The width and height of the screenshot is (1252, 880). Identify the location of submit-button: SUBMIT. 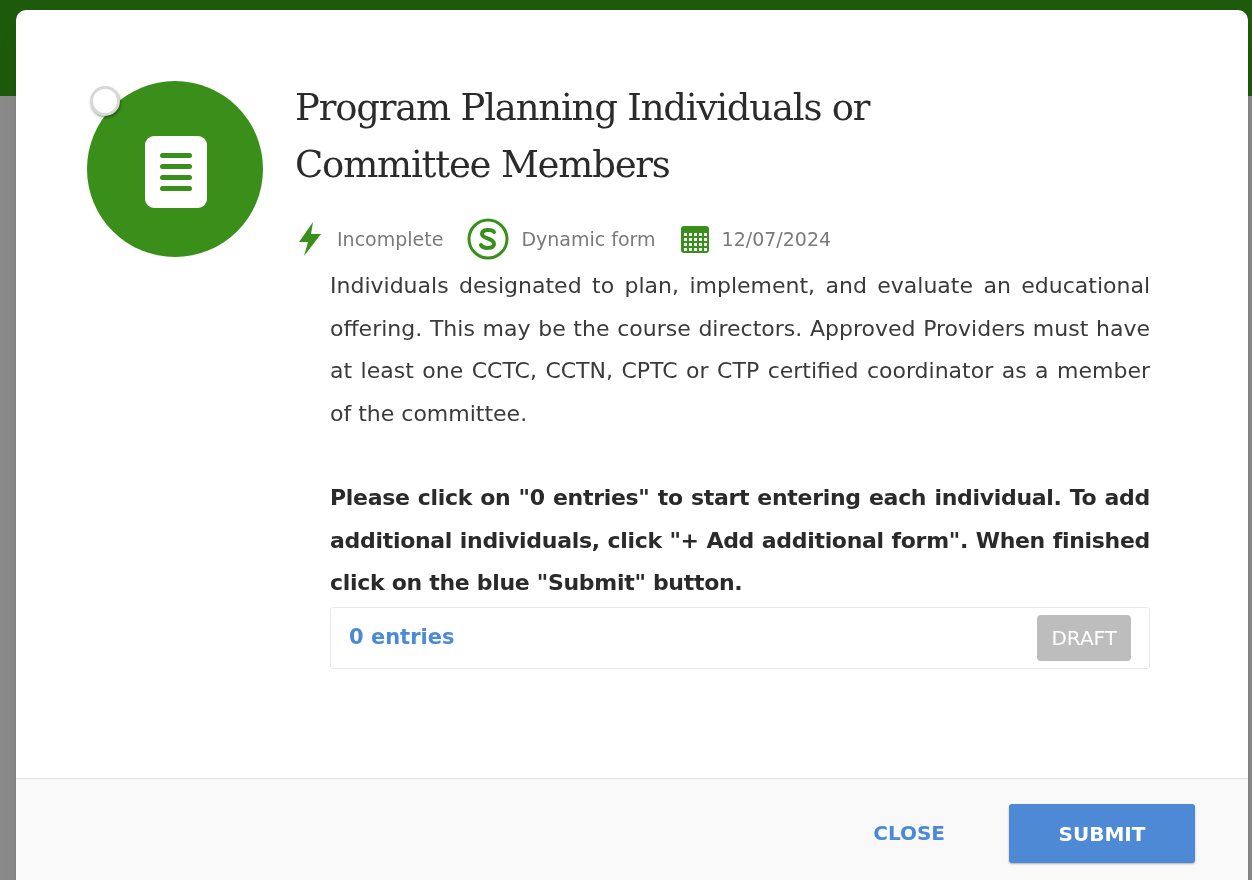
(1102, 833).